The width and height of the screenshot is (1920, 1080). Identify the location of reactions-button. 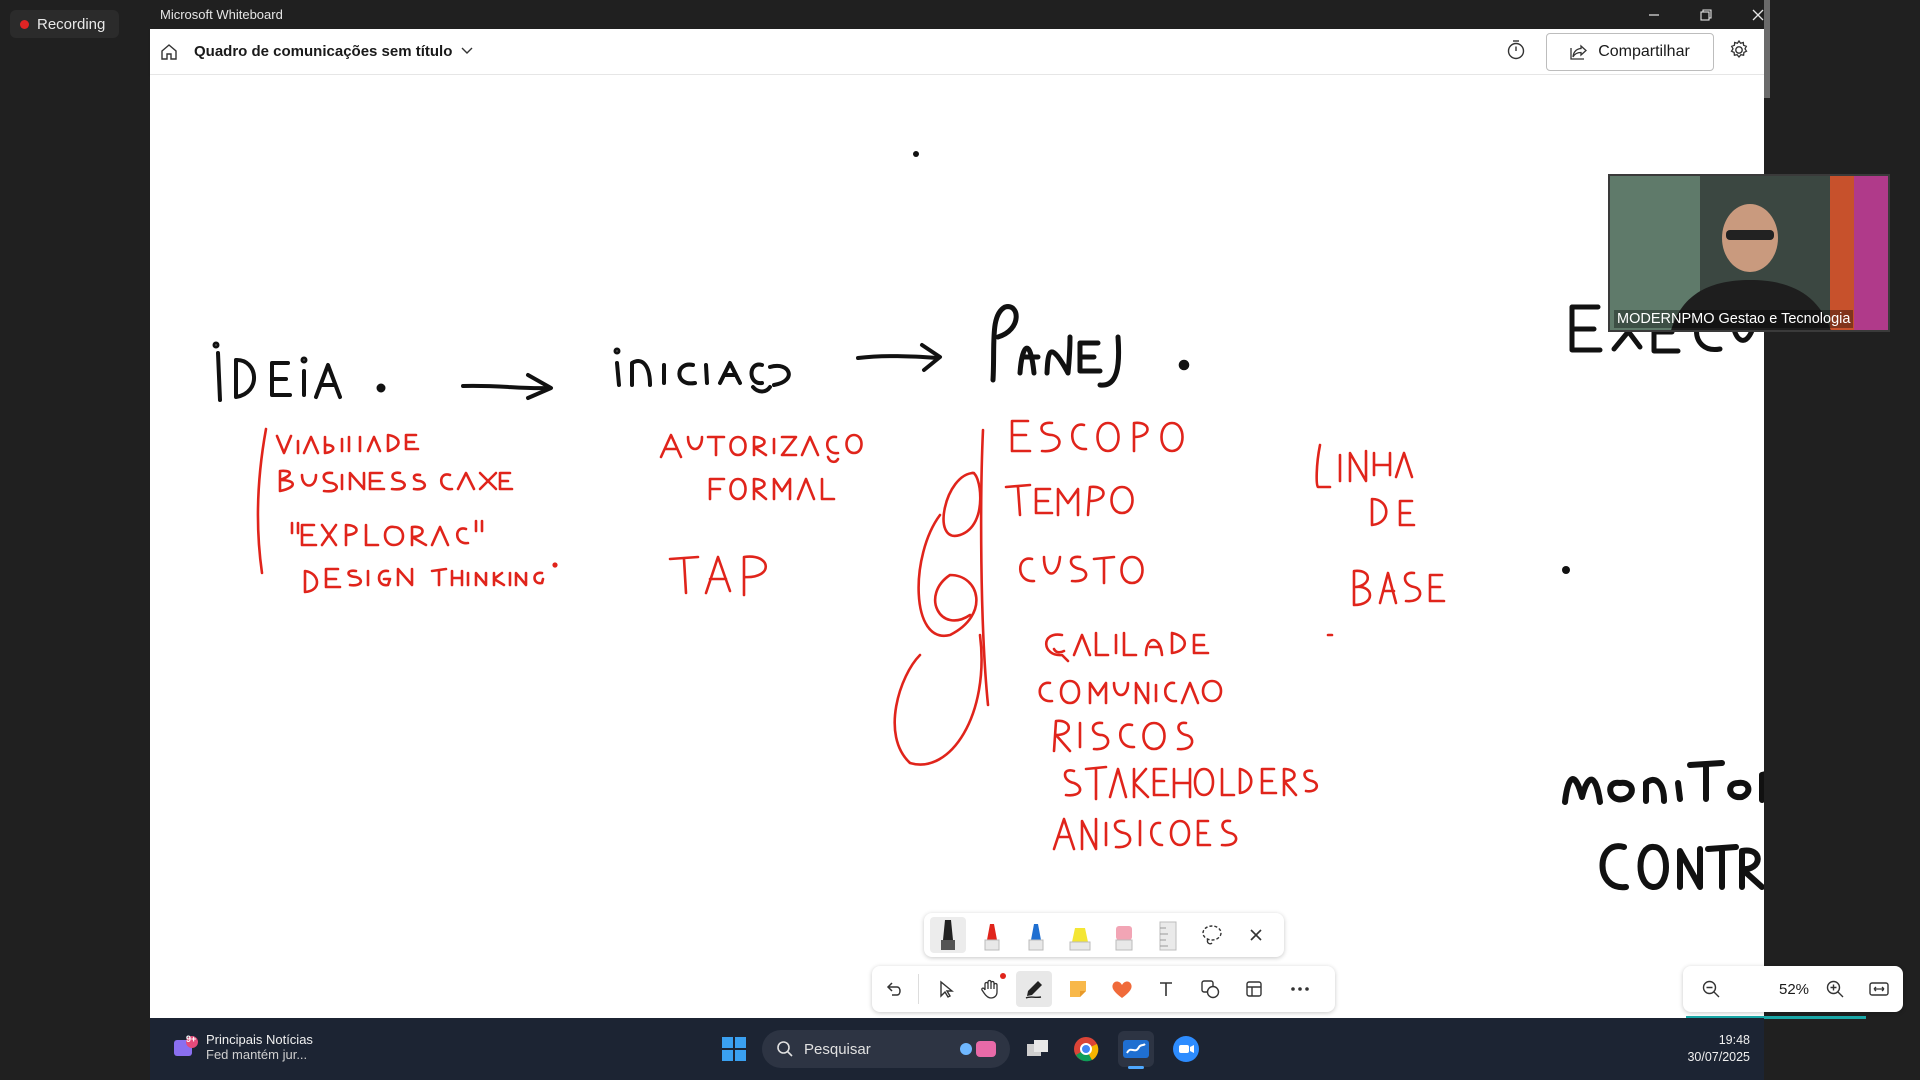
(1122, 989).